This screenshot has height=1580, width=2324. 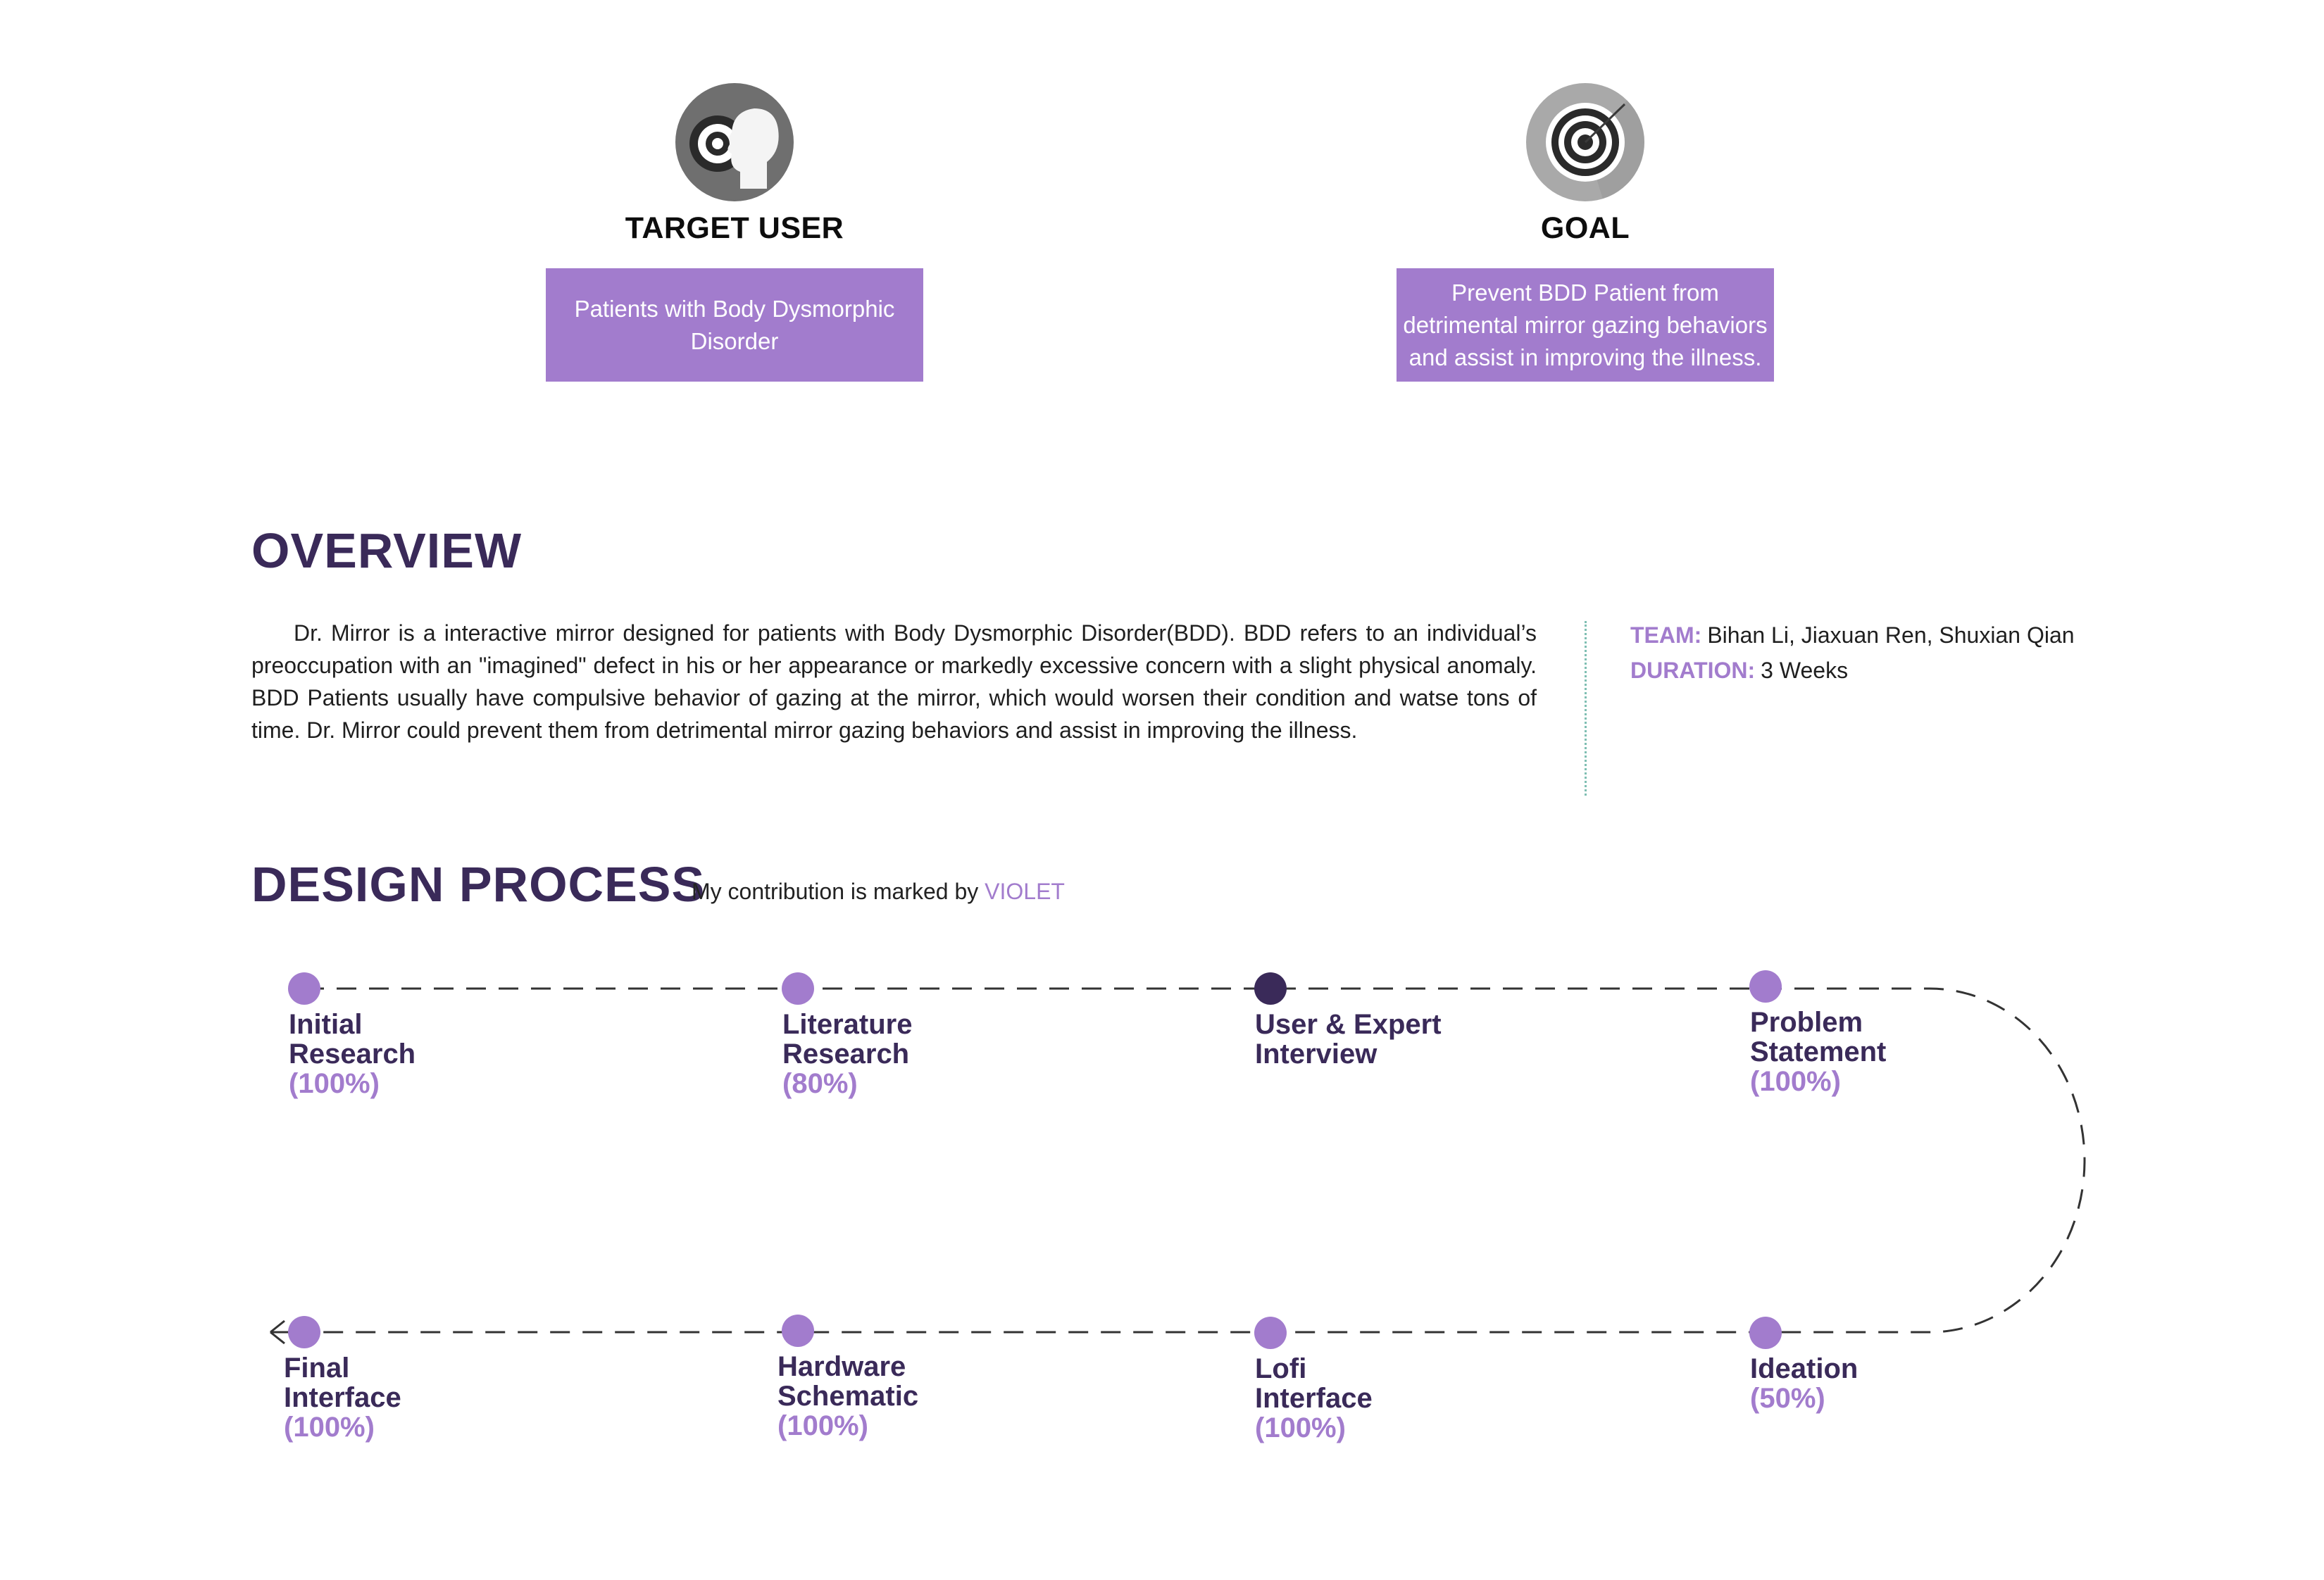 What do you see at coordinates (1806, 1022) in the screenshot?
I see `step-label: Problem` at bounding box center [1806, 1022].